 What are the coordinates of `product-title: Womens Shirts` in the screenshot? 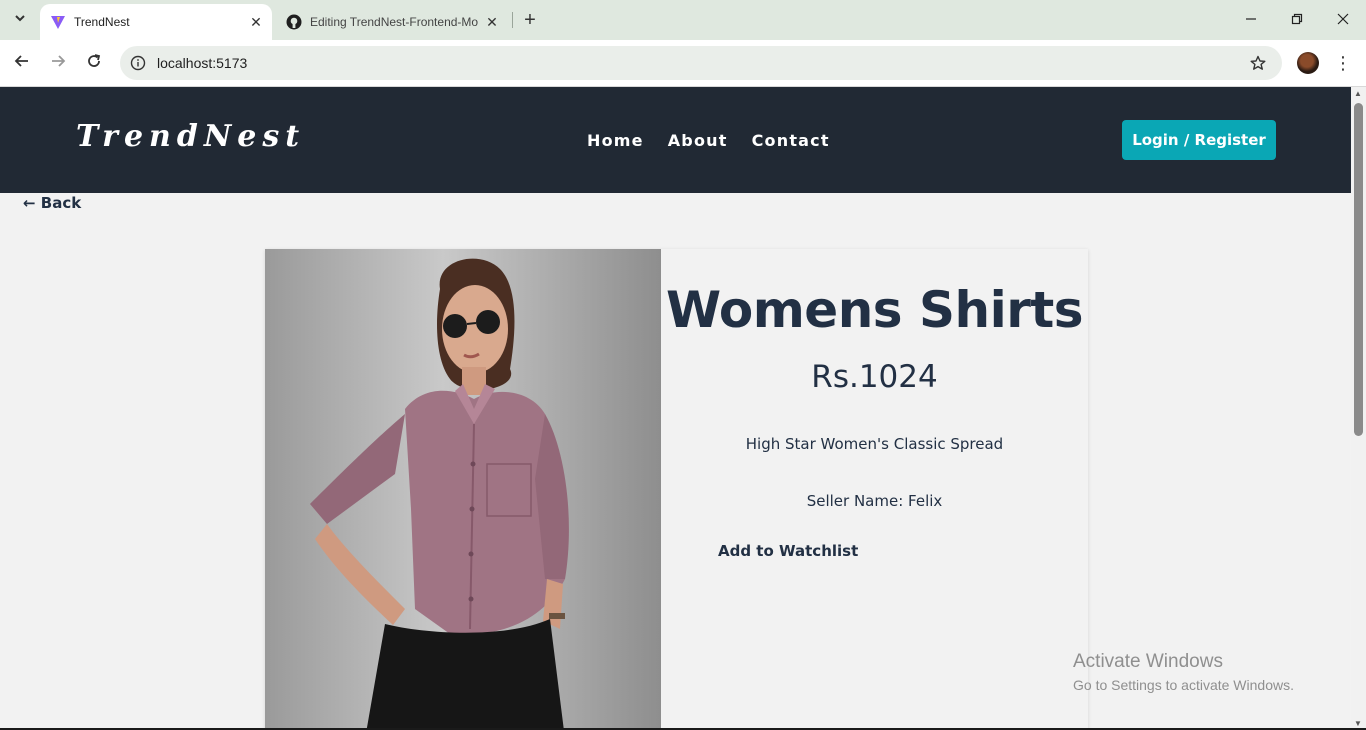 It's located at (874, 310).